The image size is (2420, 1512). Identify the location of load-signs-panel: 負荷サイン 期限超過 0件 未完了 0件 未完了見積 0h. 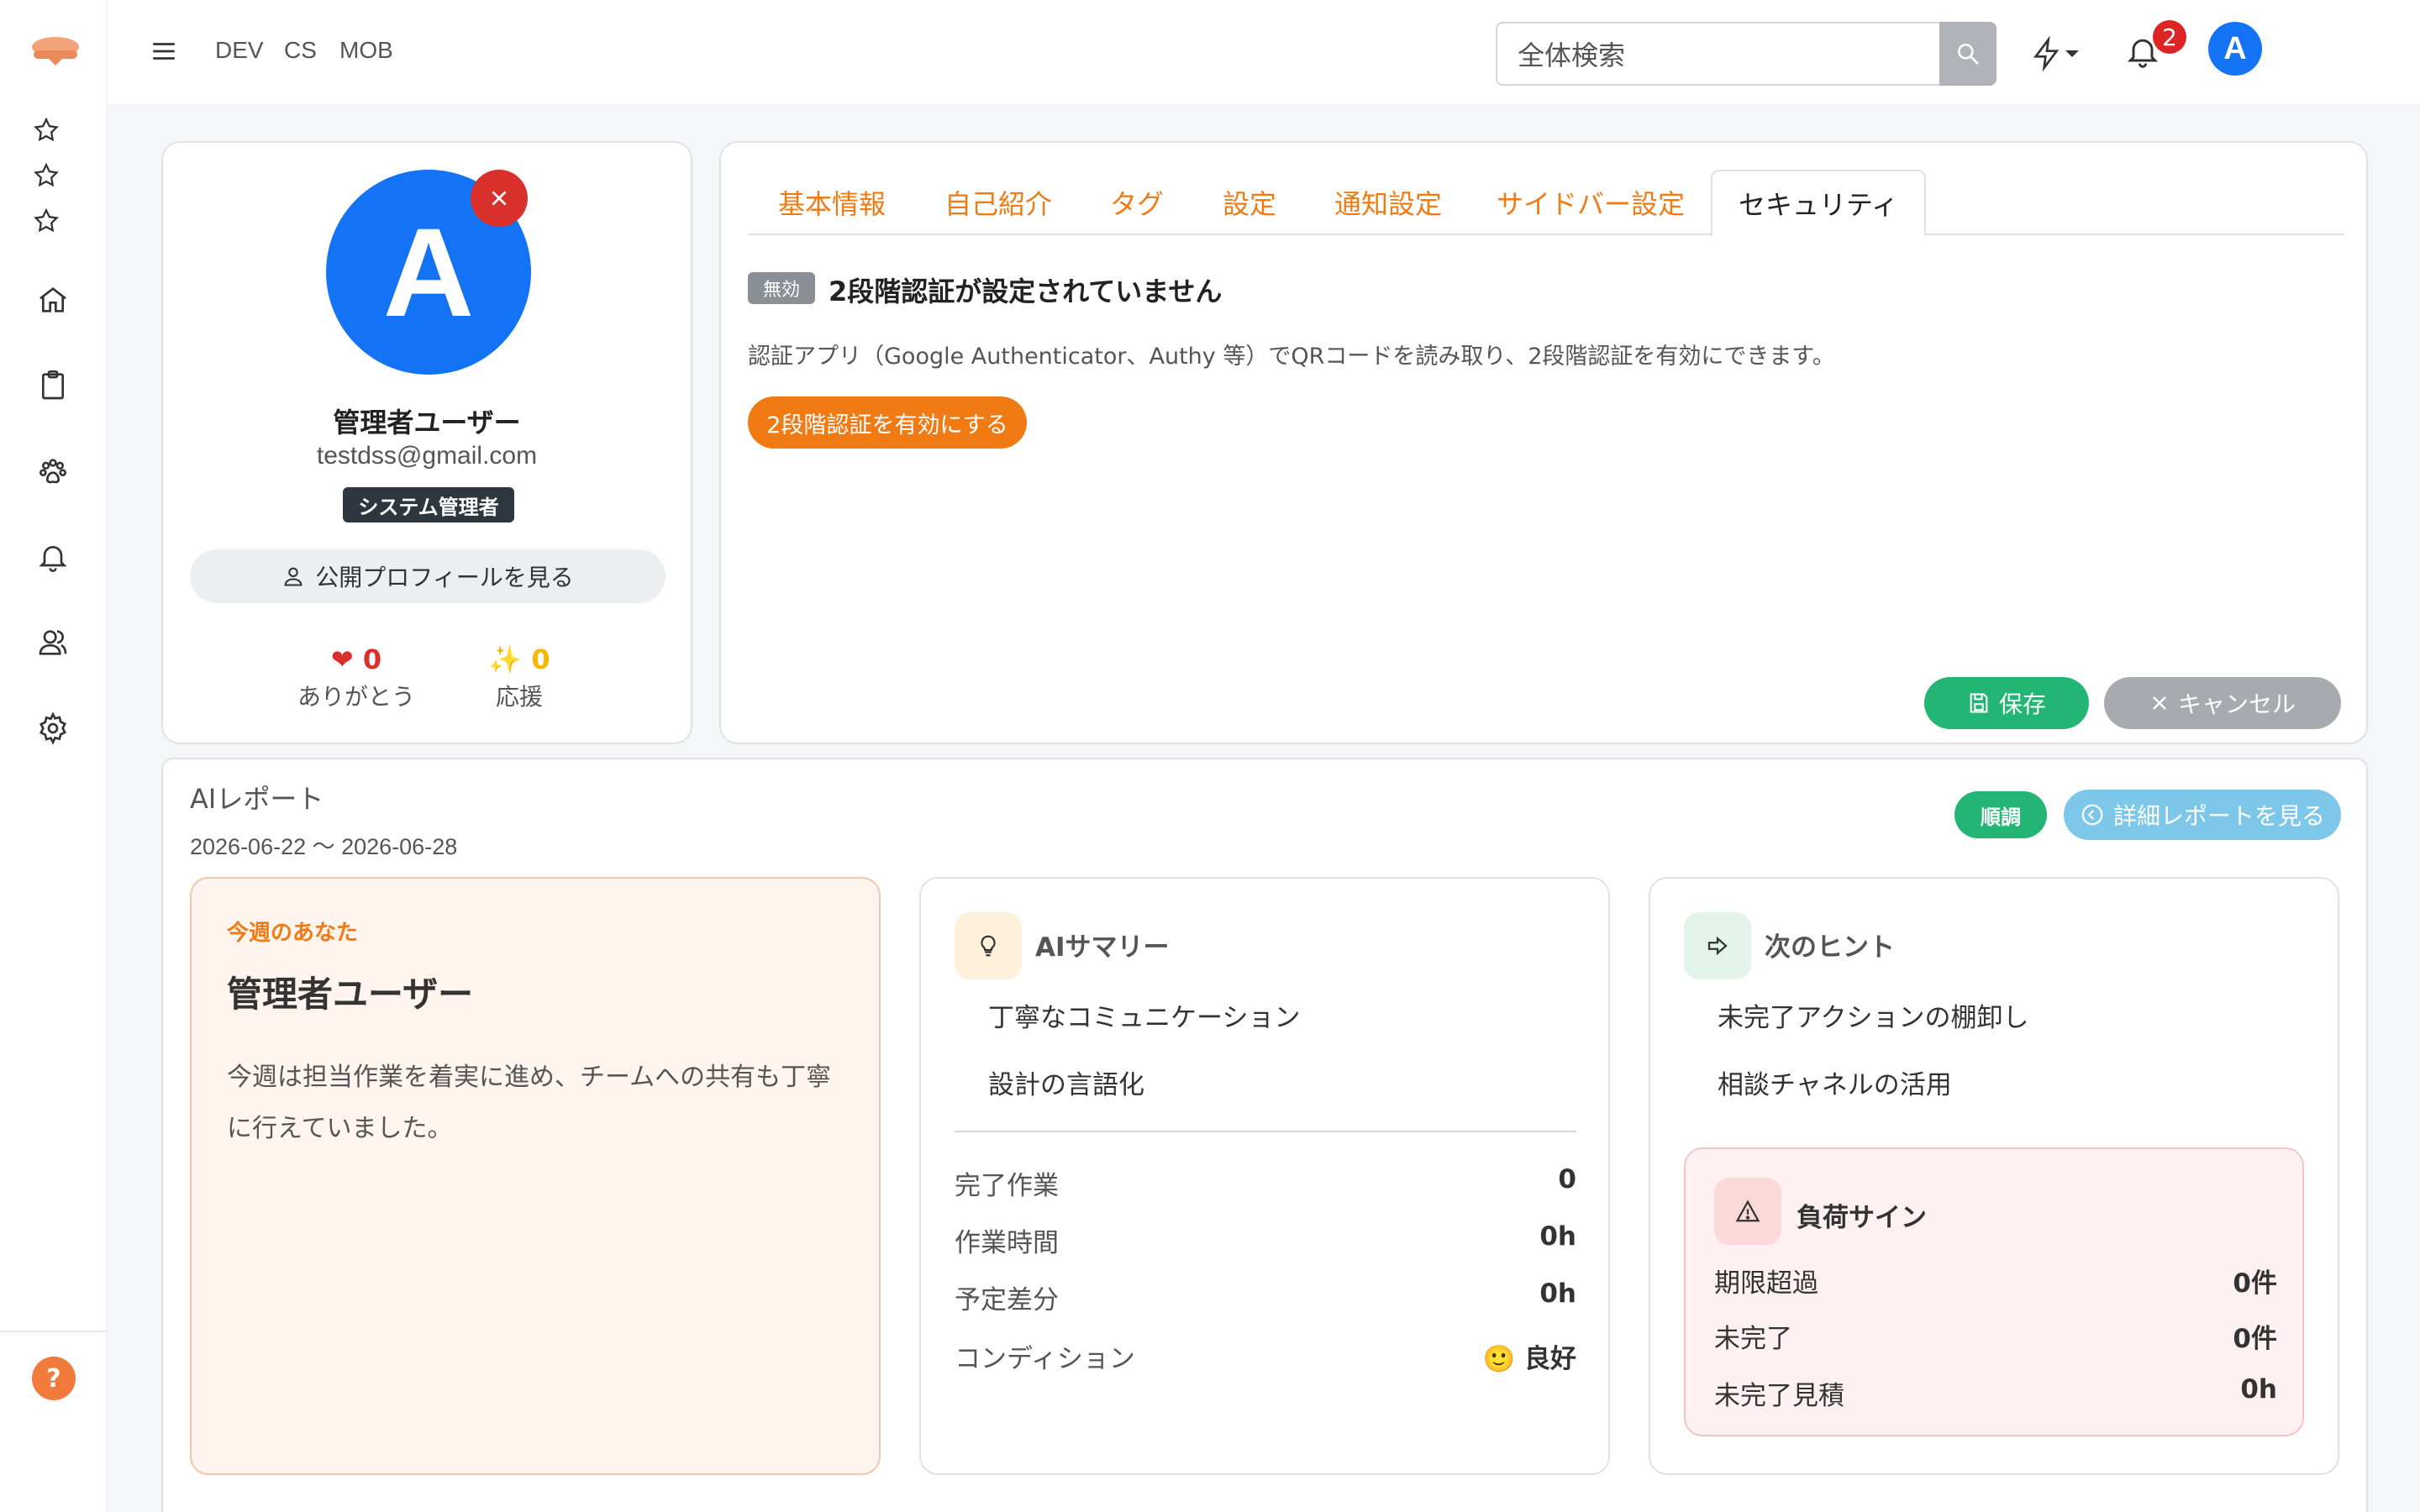
(1994, 1291).